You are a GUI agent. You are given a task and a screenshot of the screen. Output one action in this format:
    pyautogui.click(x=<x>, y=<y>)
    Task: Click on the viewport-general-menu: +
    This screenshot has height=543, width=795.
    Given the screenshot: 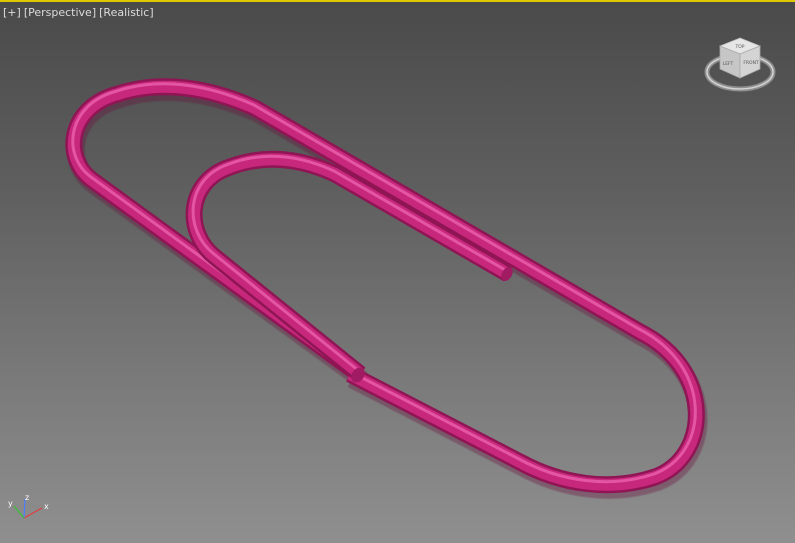 What is the action you would take?
    pyautogui.click(x=12, y=12)
    